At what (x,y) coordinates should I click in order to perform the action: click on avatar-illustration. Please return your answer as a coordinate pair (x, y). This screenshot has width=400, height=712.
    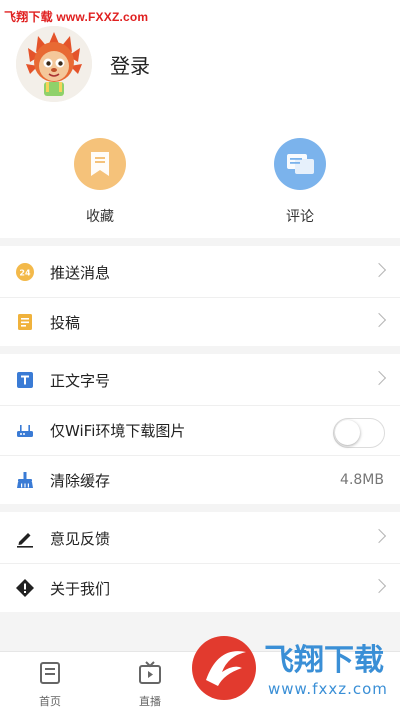
    Looking at the image, I should click on (54, 64).